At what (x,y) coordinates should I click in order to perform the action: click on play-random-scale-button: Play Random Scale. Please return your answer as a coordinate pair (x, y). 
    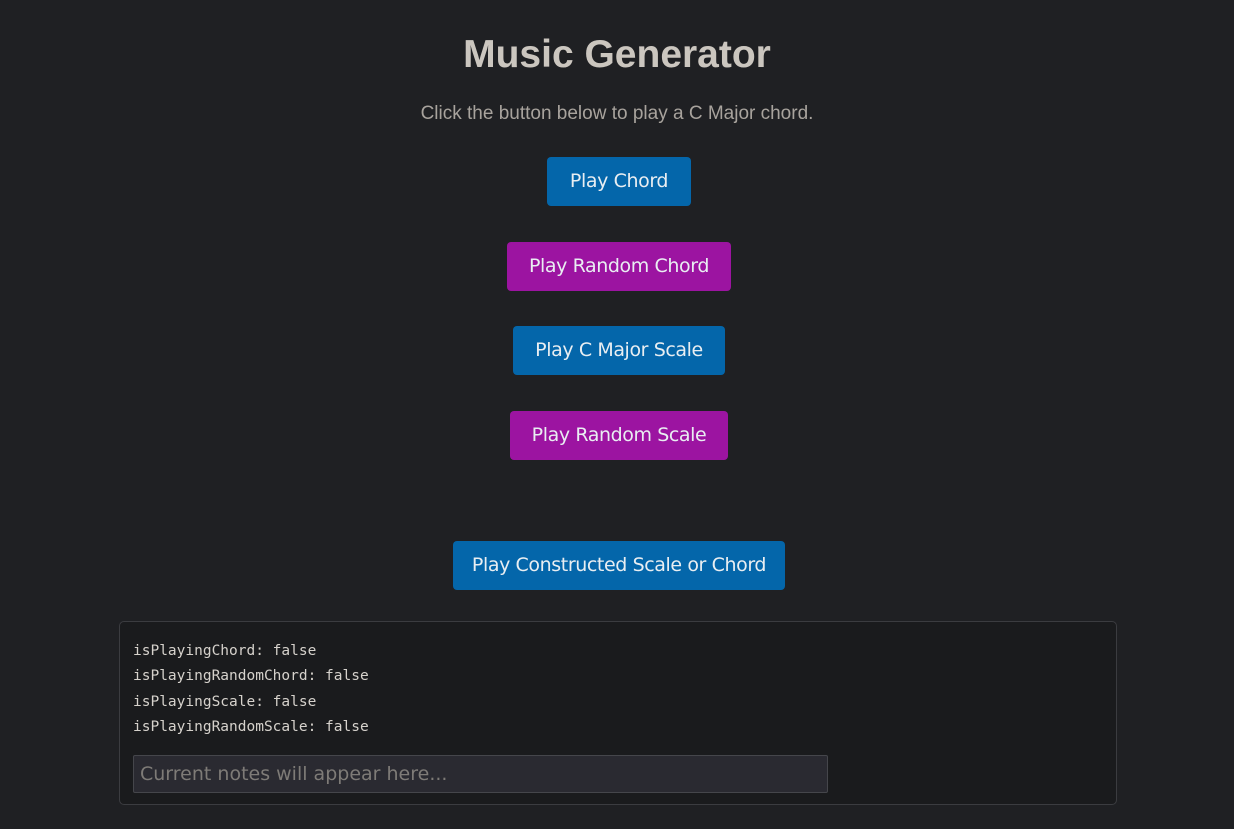
    Looking at the image, I should click on (619, 435).